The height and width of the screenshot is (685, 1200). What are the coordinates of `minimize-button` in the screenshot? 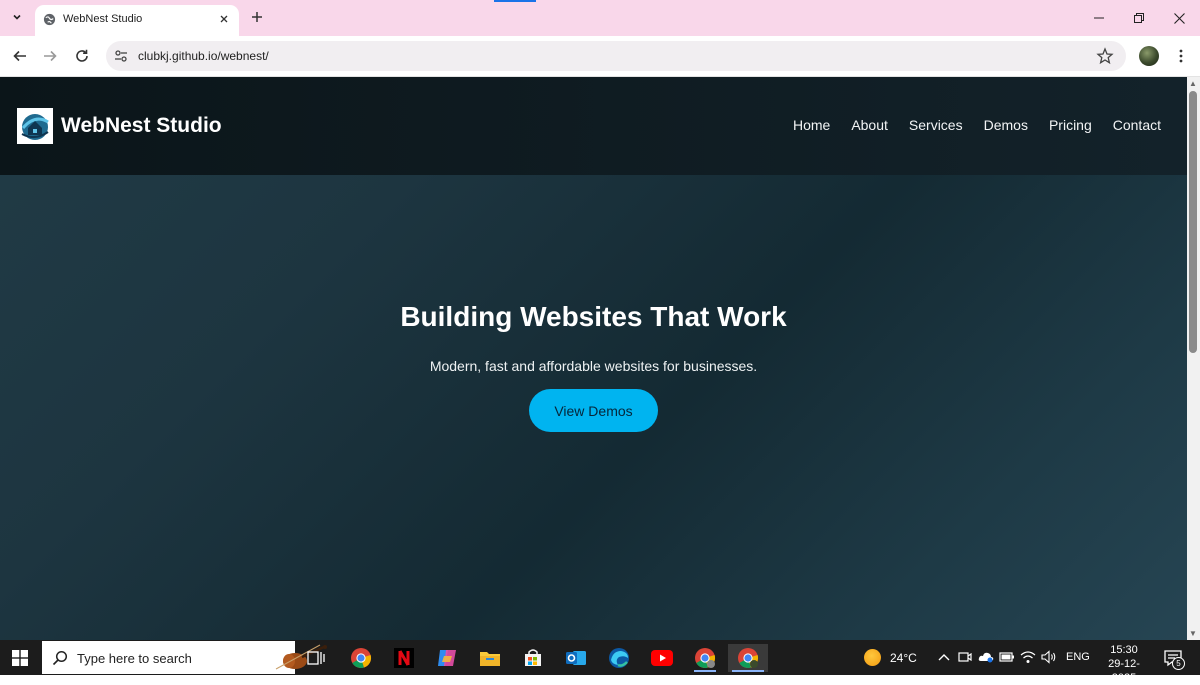 It's located at (1099, 18).